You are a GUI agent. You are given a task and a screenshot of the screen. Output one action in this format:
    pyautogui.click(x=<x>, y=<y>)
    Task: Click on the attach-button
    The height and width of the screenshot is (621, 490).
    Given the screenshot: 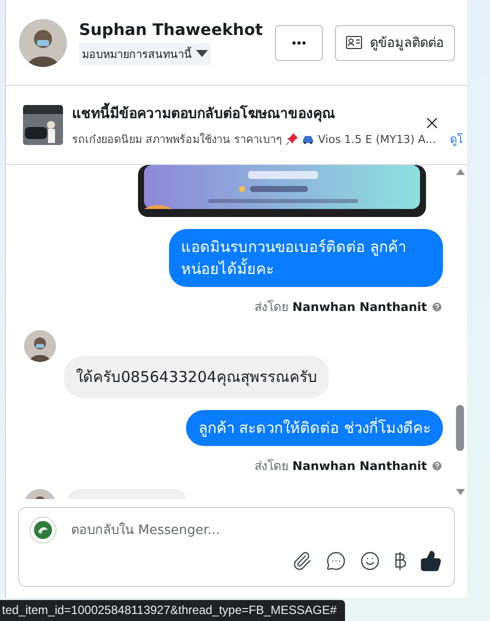 What is the action you would take?
    pyautogui.click(x=302, y=561)
    